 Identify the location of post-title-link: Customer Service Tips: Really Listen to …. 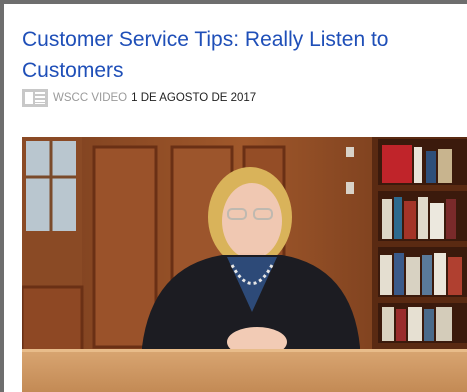
(242, 55).